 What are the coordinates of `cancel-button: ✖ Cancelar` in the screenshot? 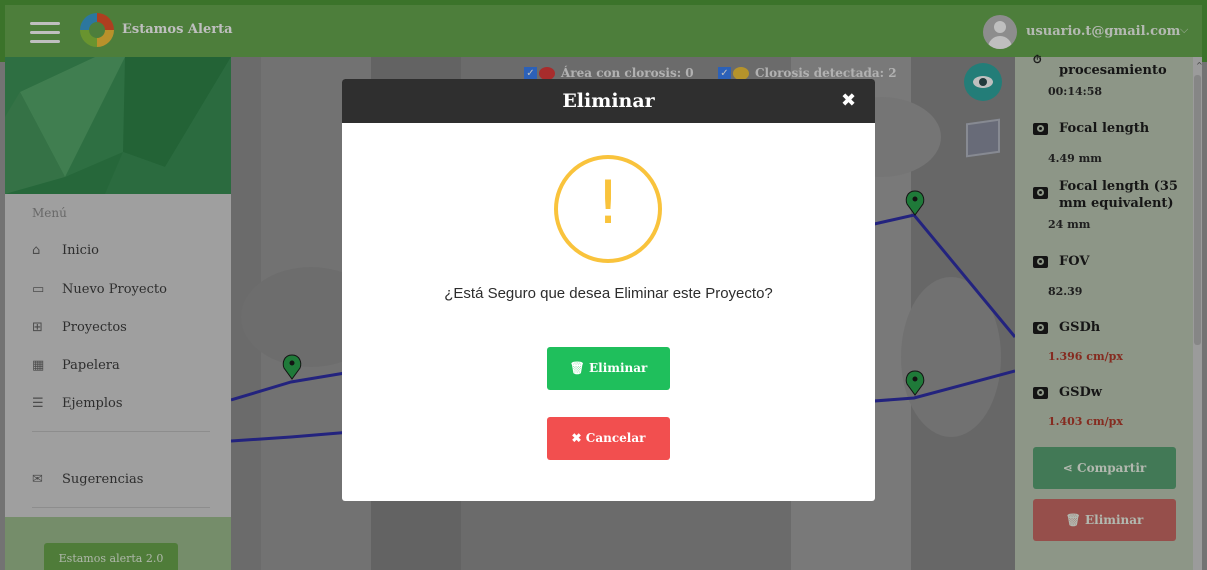 It's located at (608, 438).